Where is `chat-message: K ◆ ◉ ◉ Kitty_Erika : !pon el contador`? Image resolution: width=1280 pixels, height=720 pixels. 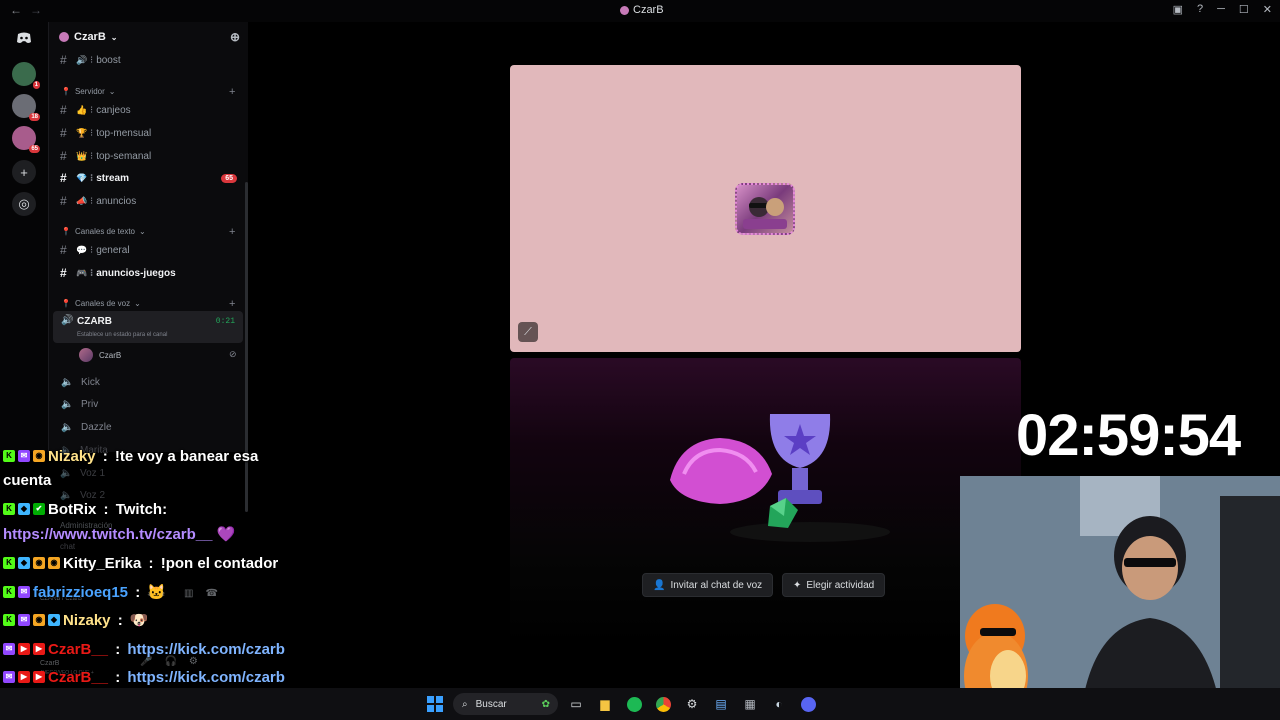
chat-message: K ◆ ◉ ◉ Kitty_Erika : !pon el contador is located at coordinates (140, 563).